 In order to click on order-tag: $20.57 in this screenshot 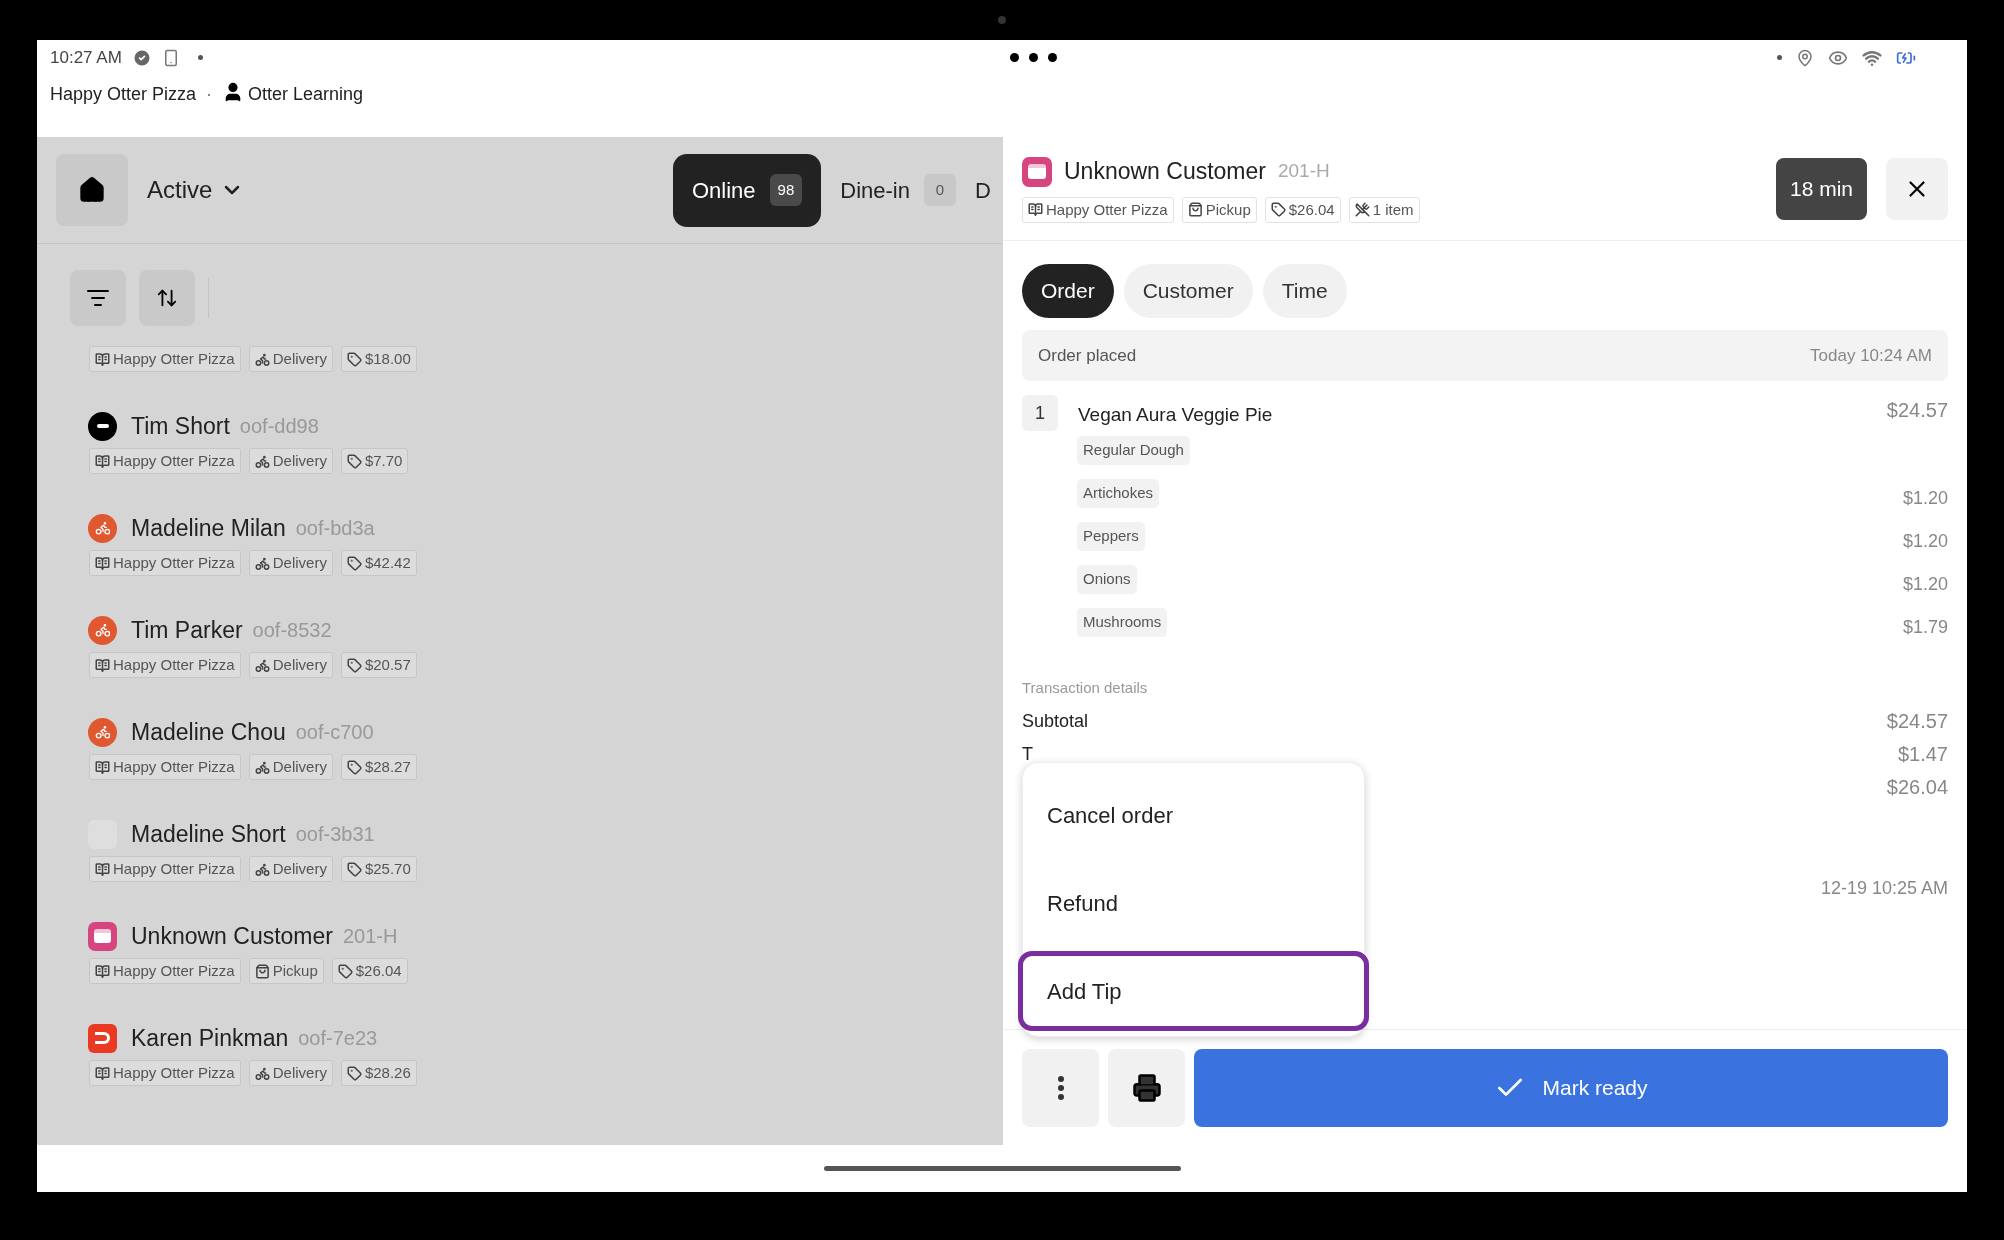, I will do `click(378, 665)`.